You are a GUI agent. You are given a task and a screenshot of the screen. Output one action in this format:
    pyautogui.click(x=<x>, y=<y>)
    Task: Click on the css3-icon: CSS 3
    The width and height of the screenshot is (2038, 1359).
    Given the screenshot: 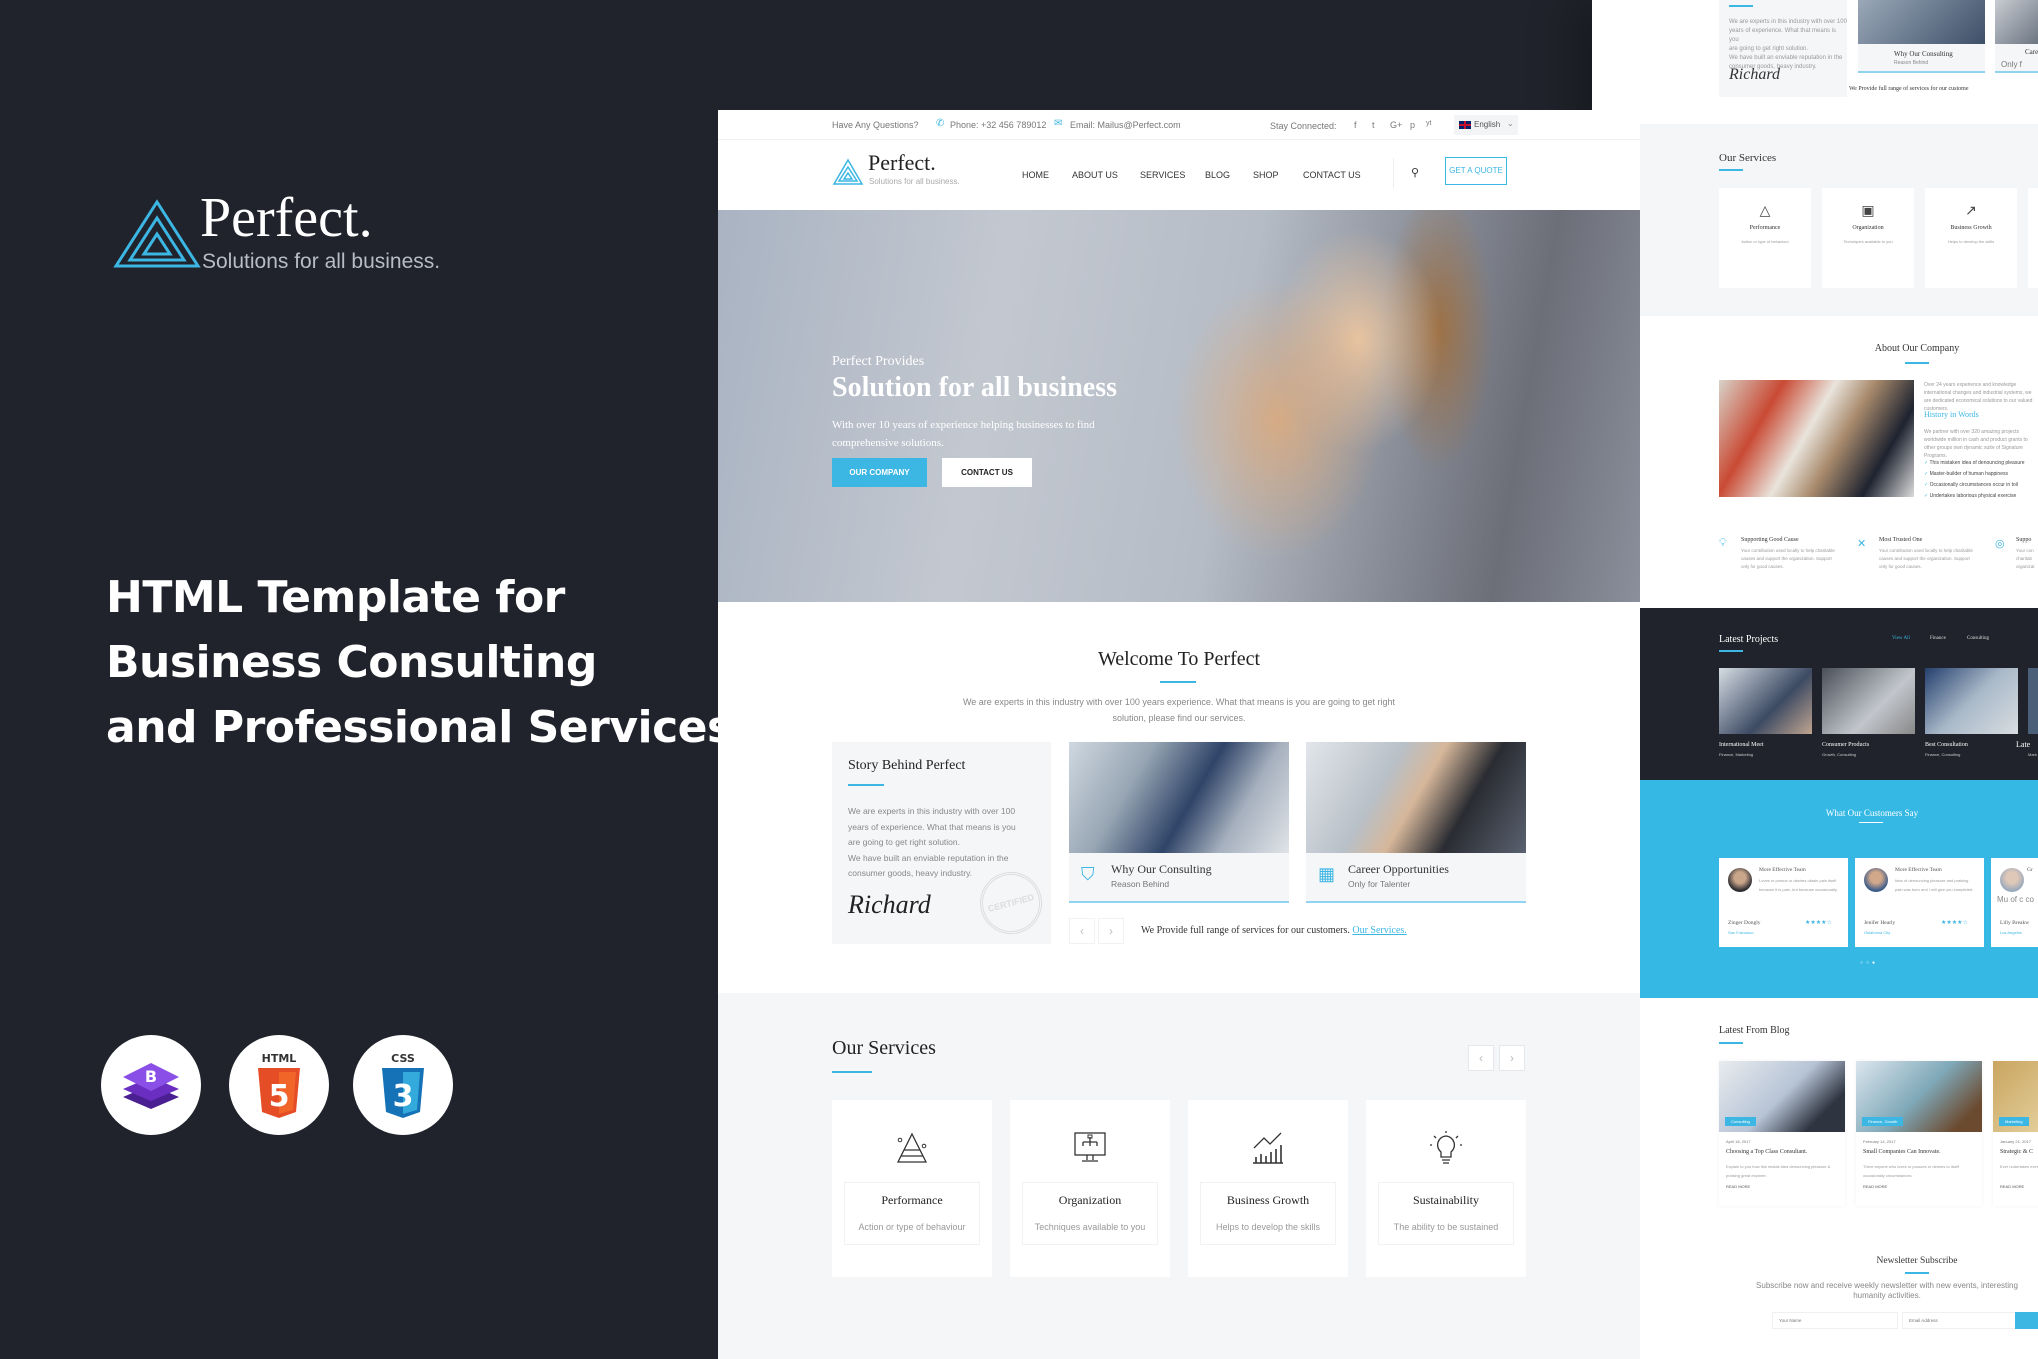 What is the action you would take?
    pyautogui.click(x=403, y=1085)
    